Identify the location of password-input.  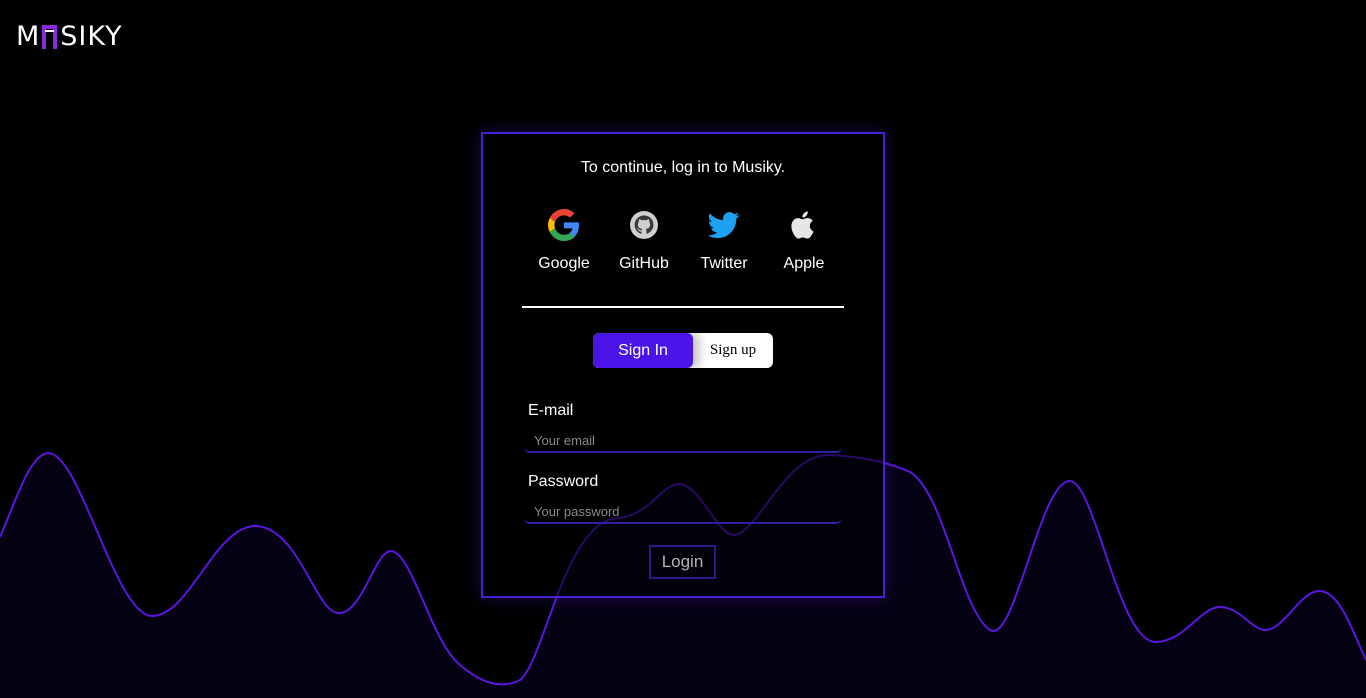
(683, 512).